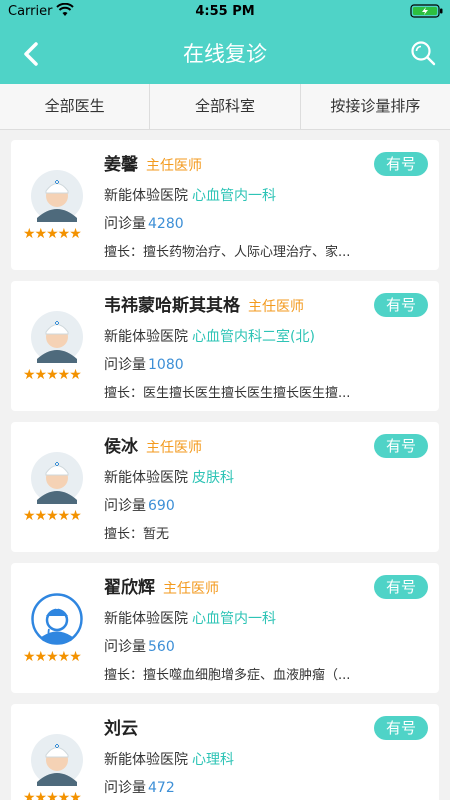  Describe the element at coordinates (213, 478) in the screenshot. I see `department-name: 皮肤科` at that location.